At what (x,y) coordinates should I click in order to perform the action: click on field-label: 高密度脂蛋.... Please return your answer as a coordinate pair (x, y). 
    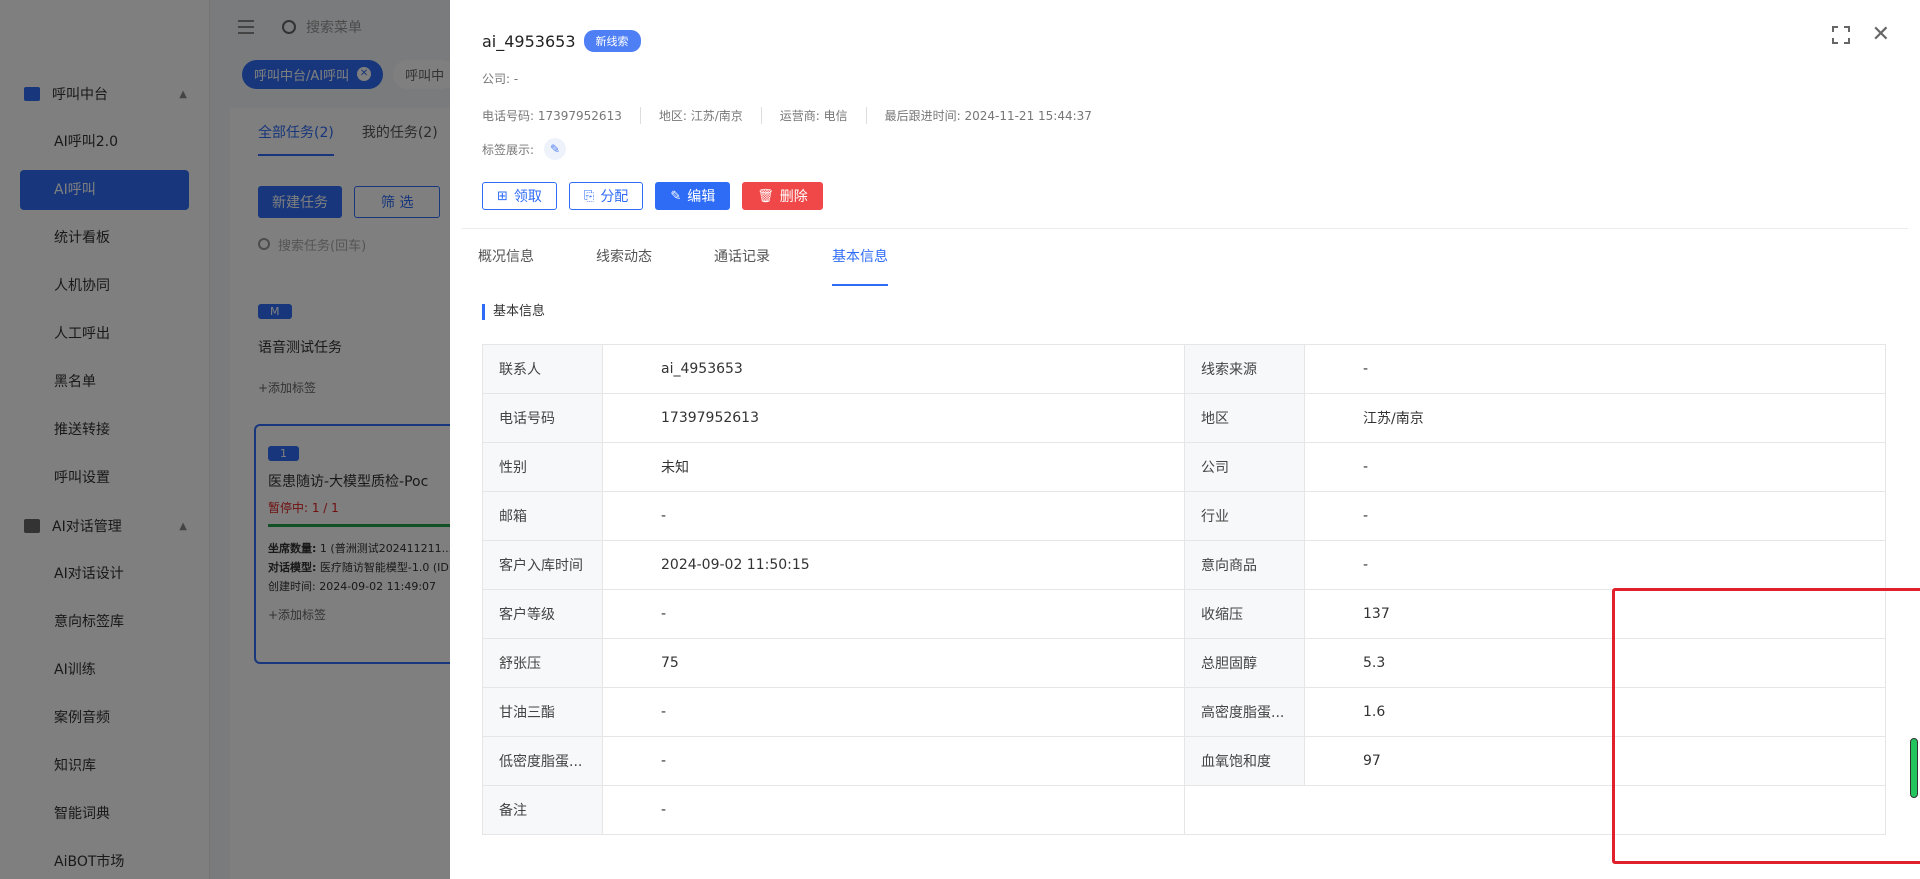
    Looking at the image, I should click on (1244, 712).